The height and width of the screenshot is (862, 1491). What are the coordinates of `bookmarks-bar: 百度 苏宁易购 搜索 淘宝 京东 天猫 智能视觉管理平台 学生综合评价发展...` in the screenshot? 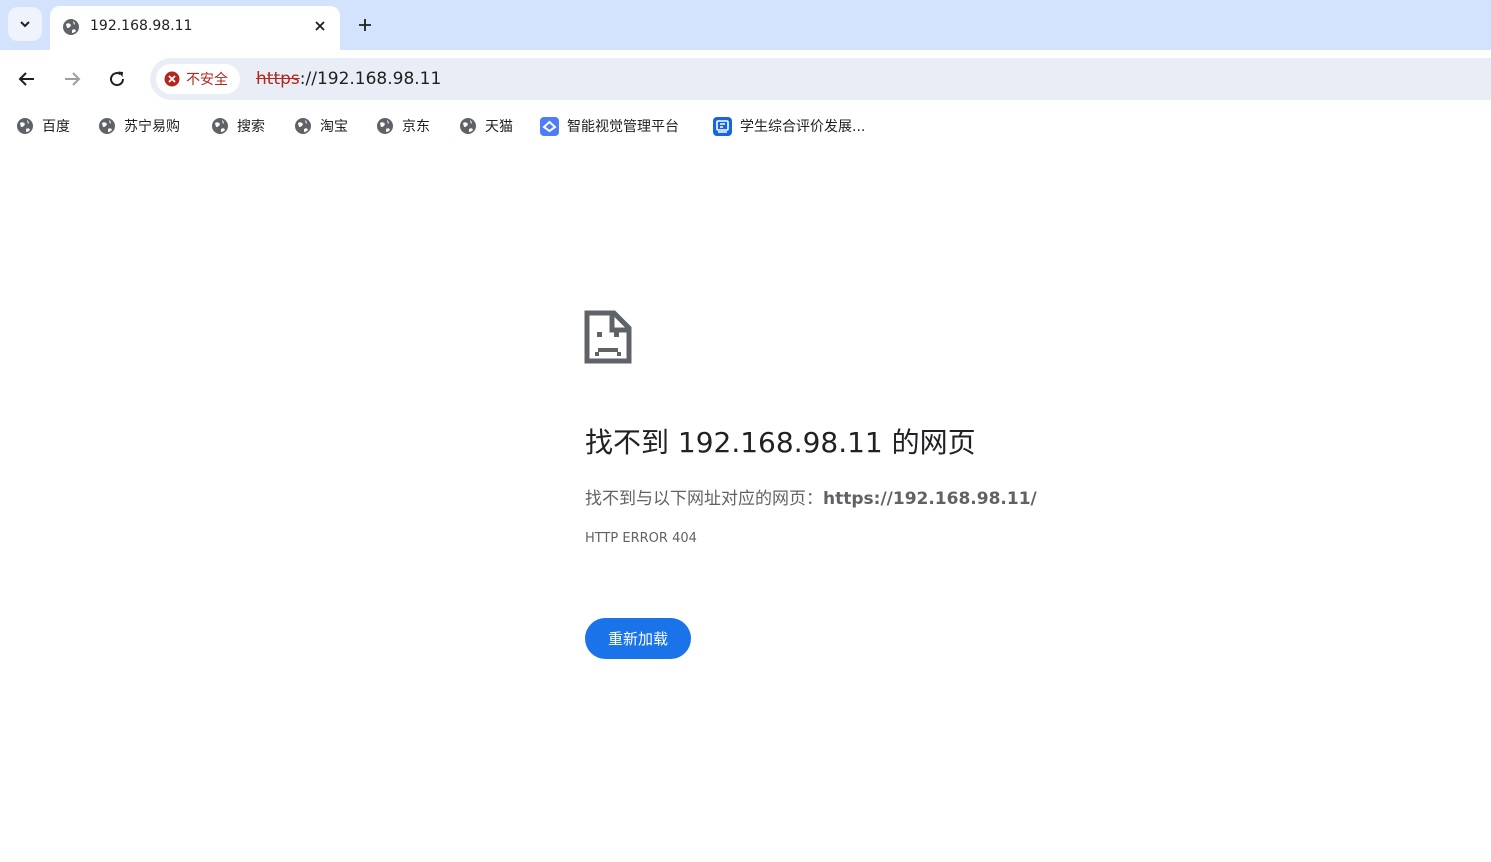 It's located at (745, 126).